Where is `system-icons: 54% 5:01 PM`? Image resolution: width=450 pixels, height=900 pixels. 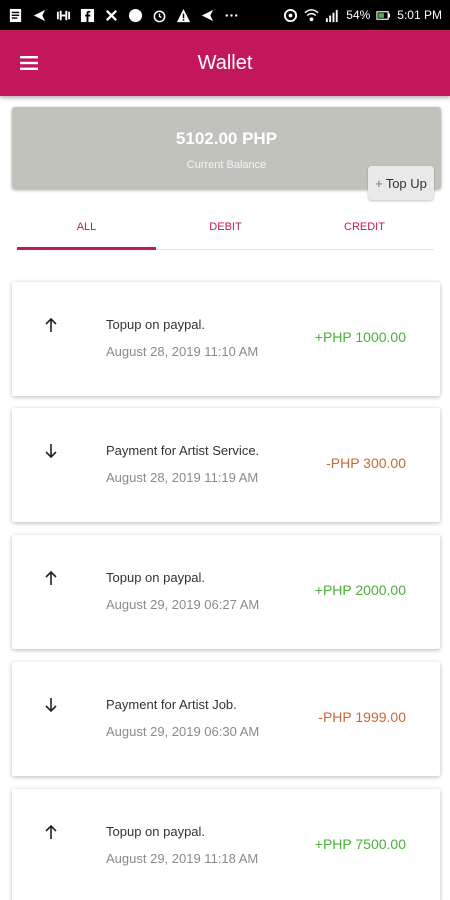
system-icons: 54% 5:01 PM is located at coordinates (362, 15).